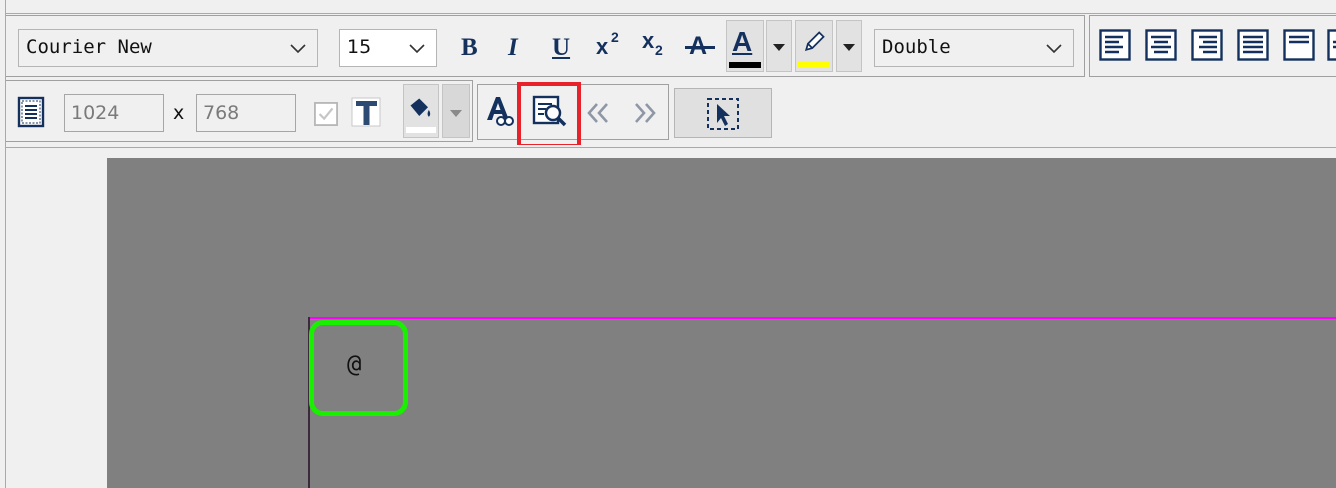 Image resolution: width=1336 pixels, height=488 pixels. I want to click on preview-highlight-frame, so click(549, 115).